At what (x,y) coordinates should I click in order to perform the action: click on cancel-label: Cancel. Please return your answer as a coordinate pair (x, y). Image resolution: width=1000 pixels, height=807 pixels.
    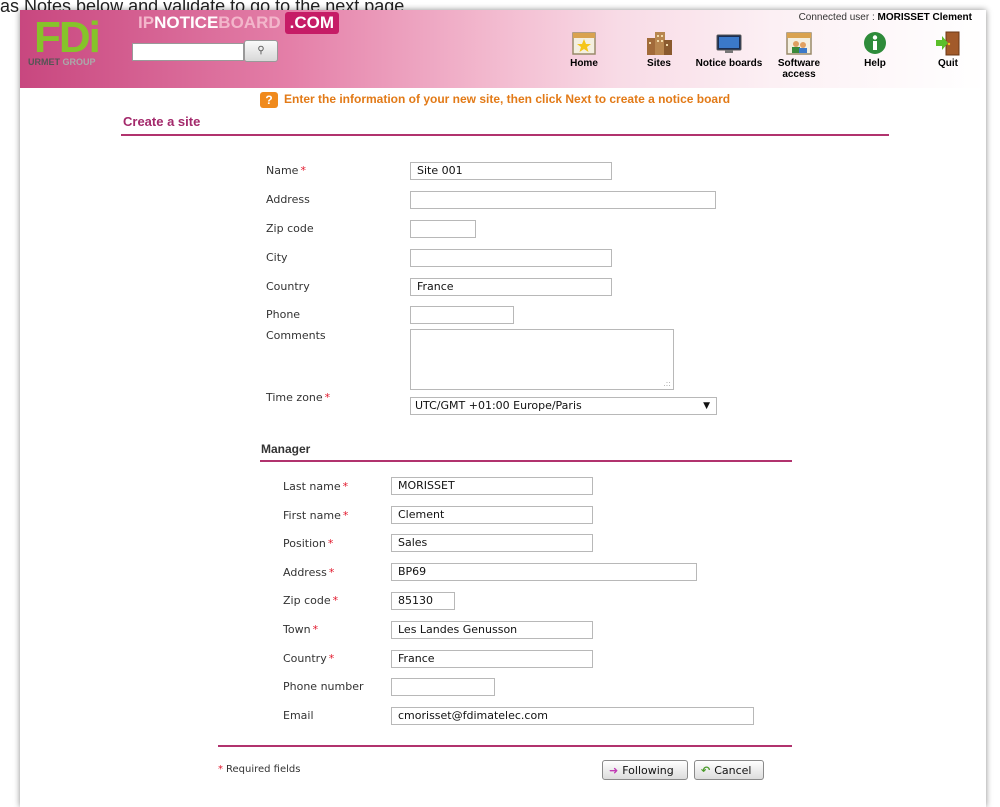
    Looking at the image, I should click on (733, 770).